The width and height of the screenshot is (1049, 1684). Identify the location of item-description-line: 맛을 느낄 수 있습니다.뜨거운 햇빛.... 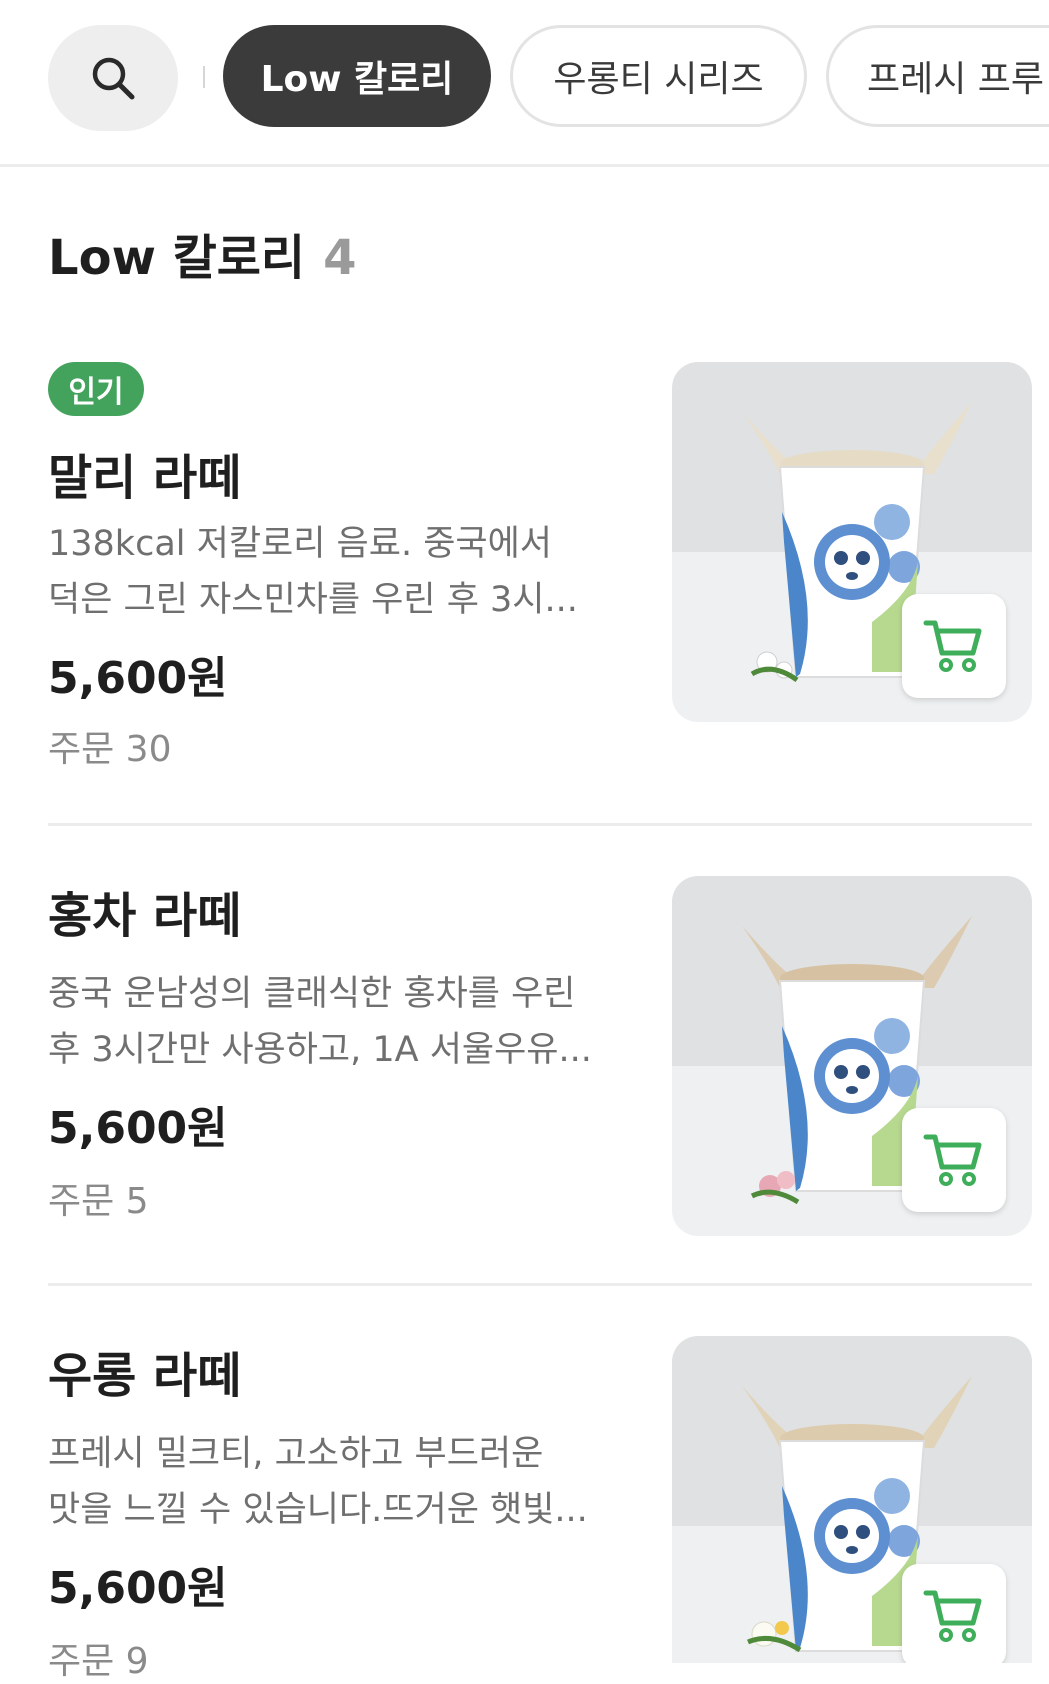
(318, 1510).